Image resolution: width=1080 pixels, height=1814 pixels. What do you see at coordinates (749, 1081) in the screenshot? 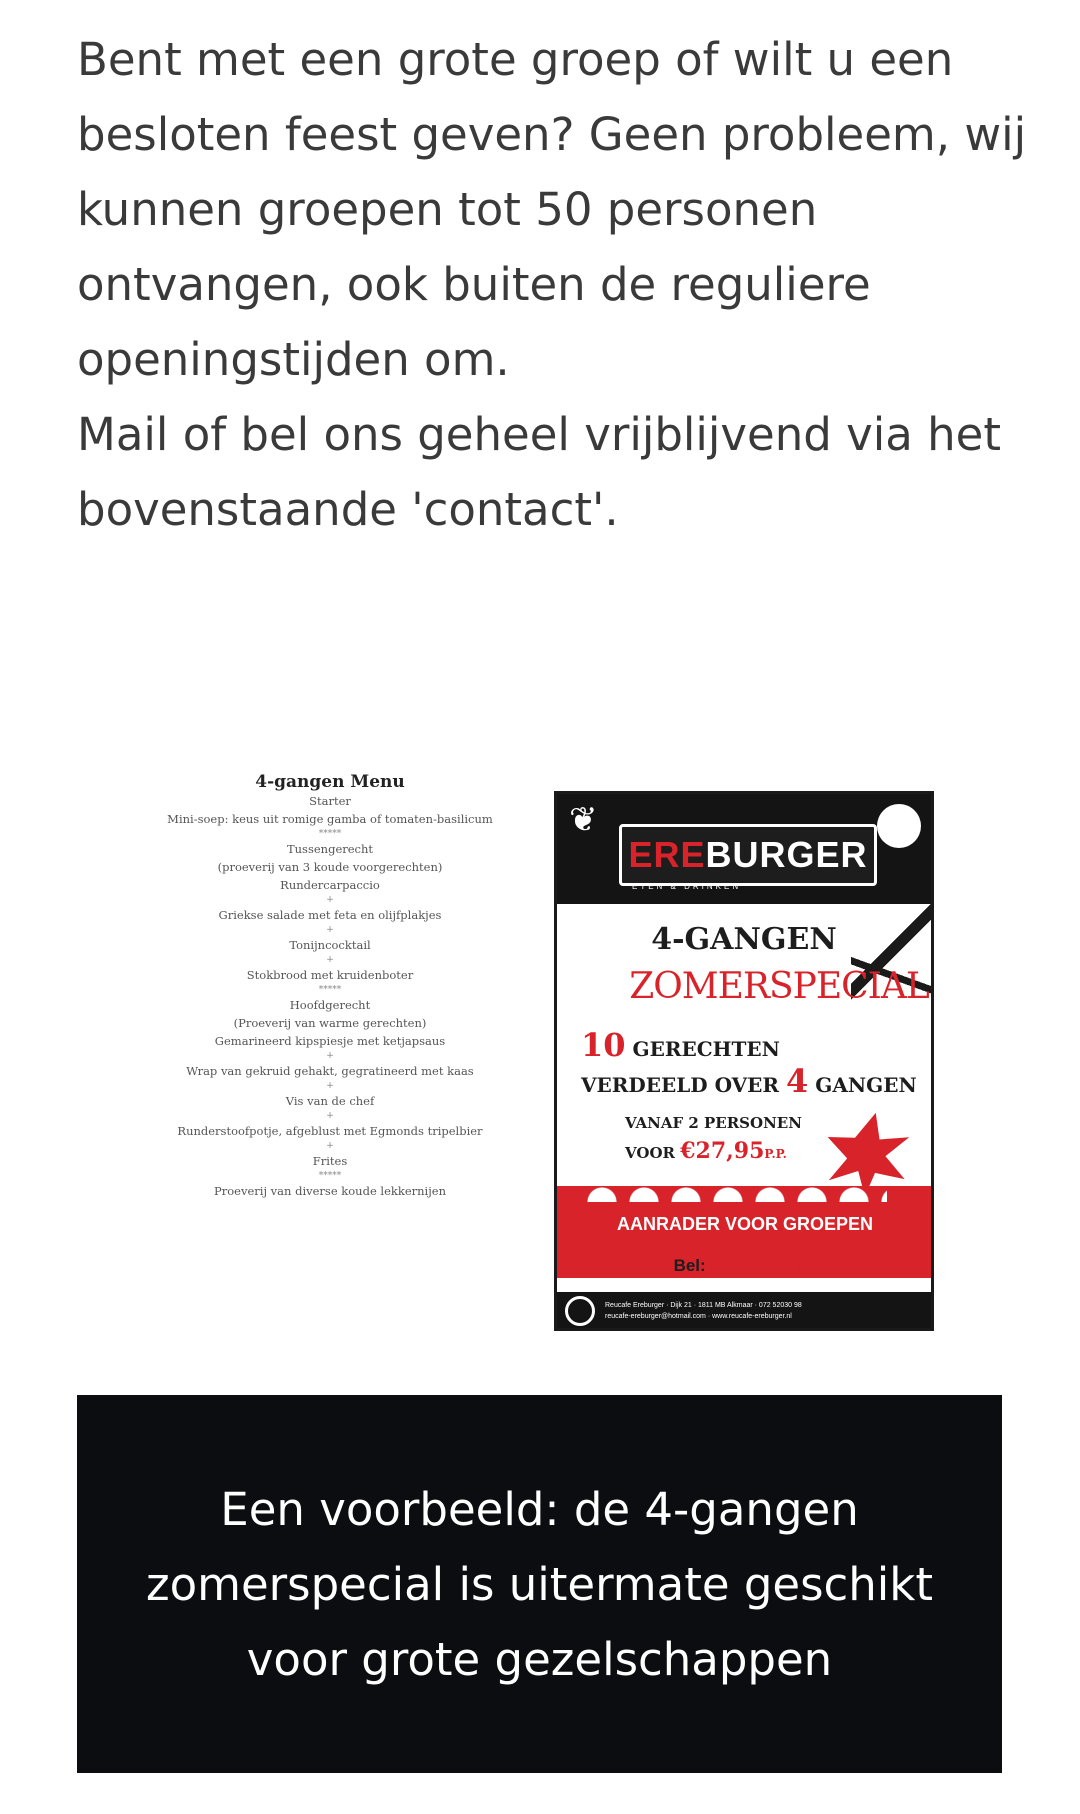
I see `poster-line-2: VERDEELD OVER 4 GANGEN` at bounding box center [749, 1081].